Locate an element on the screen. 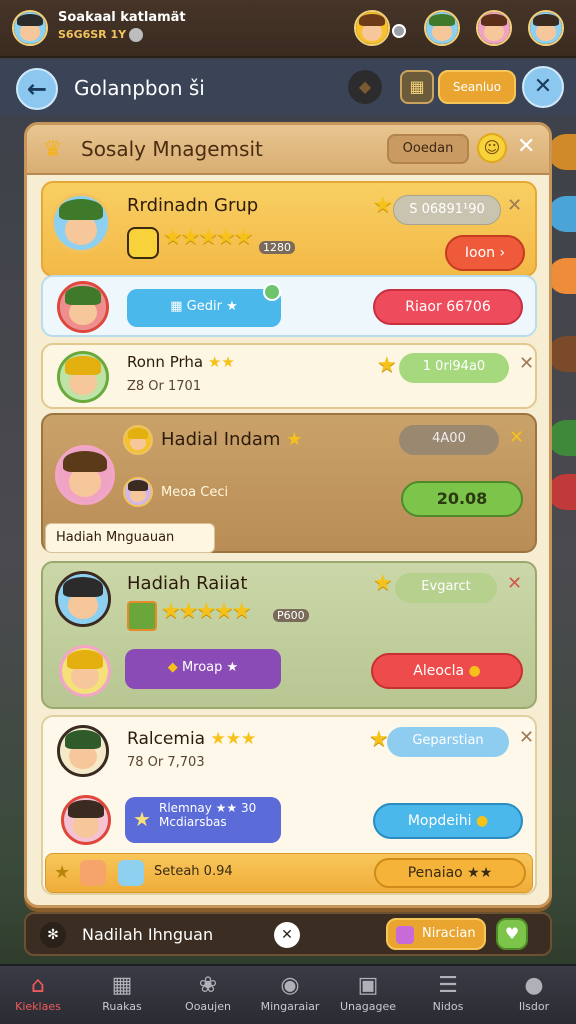 The height and width of the screenshot is (1024, 576). home-icon: ⌂ is located at coordinates (38, 985).